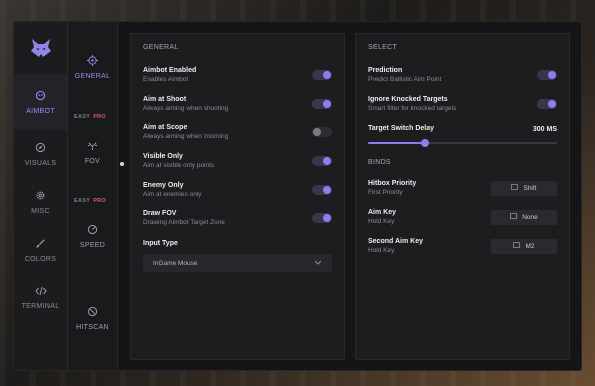  I want to click on code-icon, so click(40, 292).